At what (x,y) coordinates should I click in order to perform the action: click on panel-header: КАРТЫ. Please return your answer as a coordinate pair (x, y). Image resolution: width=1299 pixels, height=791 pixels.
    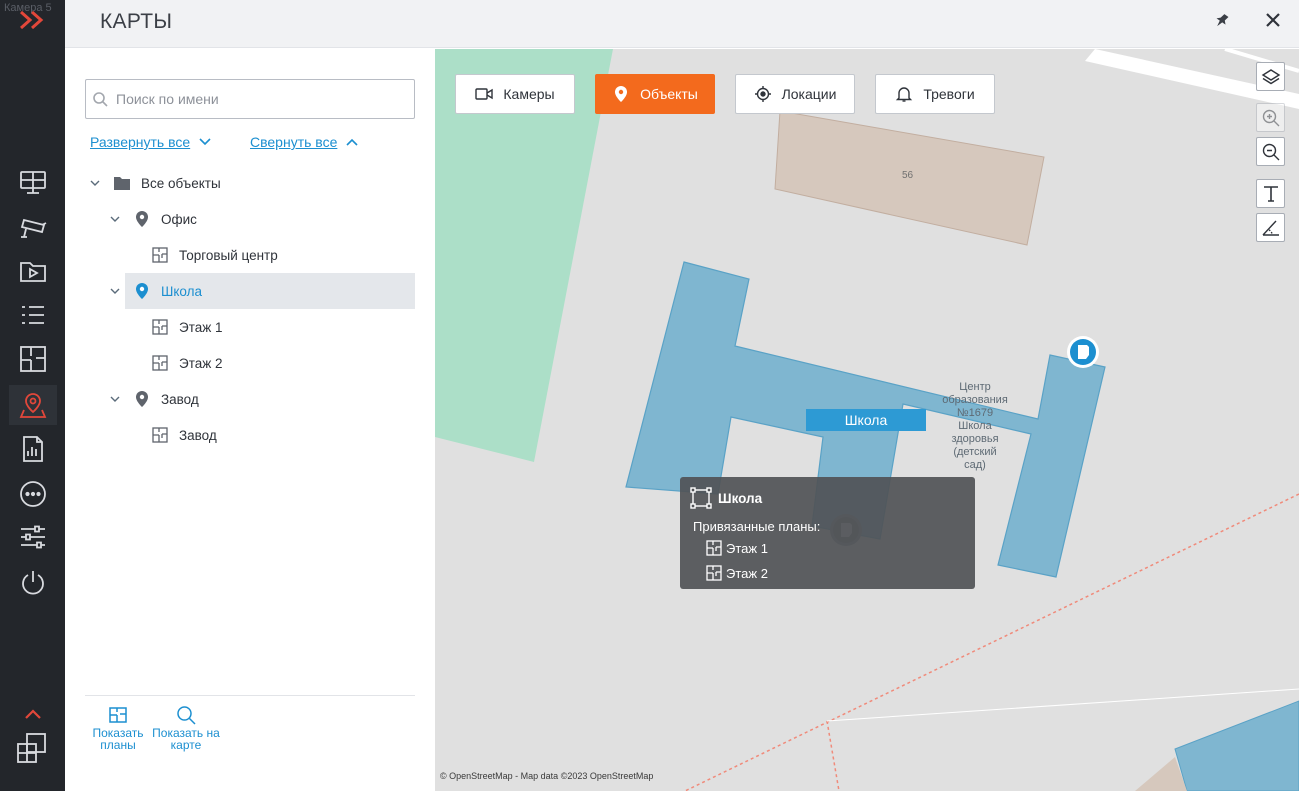
    Looking at the image, I should click on (682, 24).